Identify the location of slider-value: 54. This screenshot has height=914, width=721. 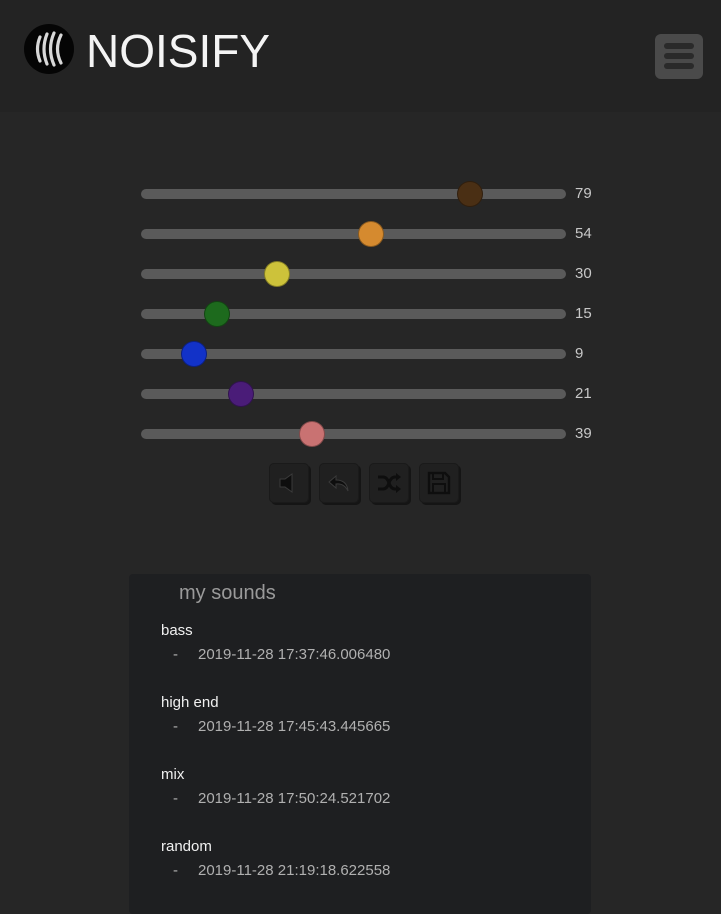
(583, 233).